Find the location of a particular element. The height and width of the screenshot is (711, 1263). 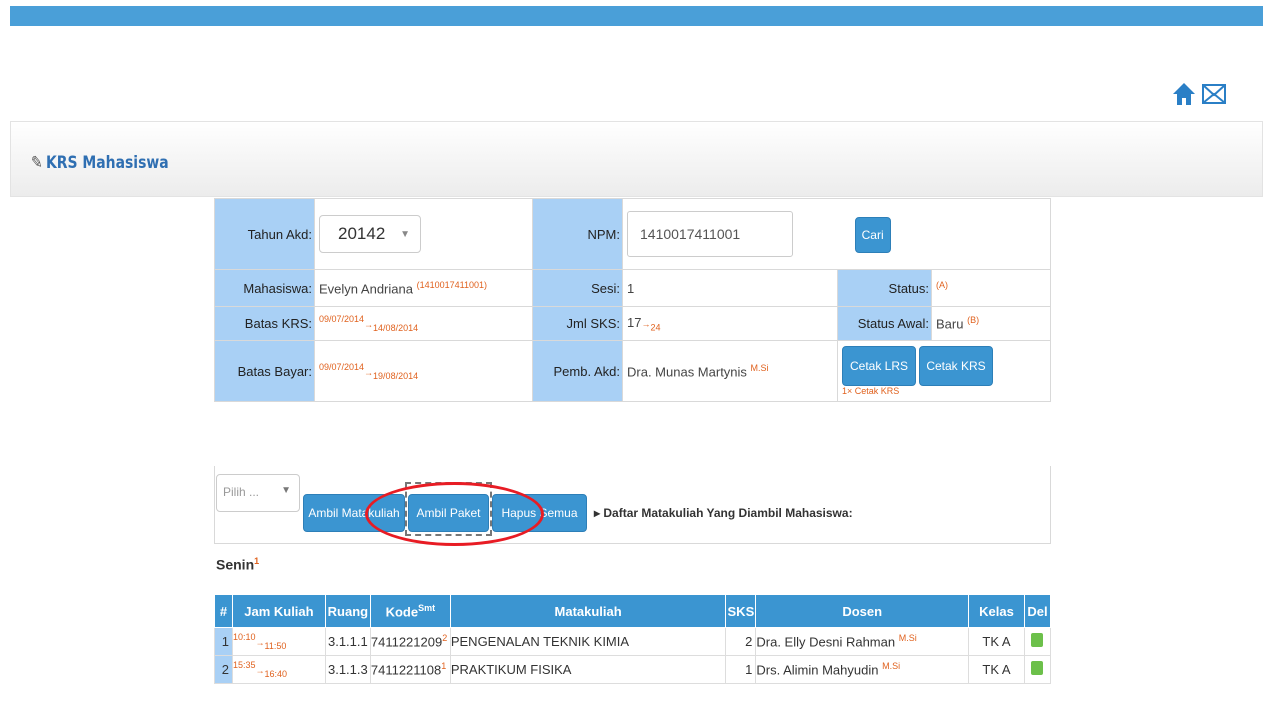

cetak-lrs-button: Cetak LRS is located at coordinates (879, 366).